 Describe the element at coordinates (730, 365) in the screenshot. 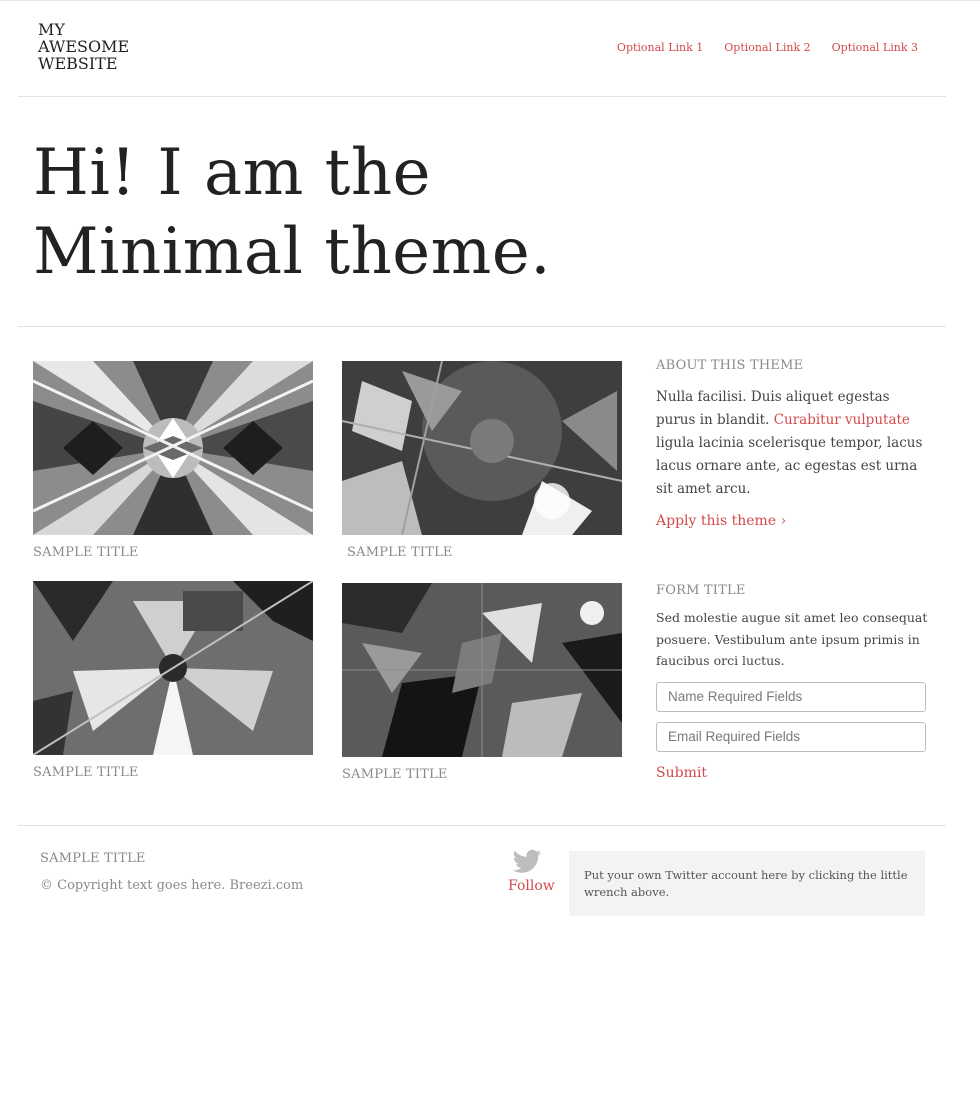

I see `about-title: ABOUT THIS THEME` at that location.